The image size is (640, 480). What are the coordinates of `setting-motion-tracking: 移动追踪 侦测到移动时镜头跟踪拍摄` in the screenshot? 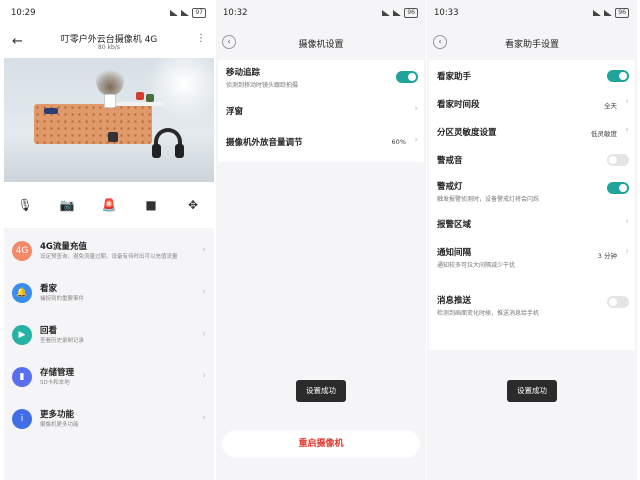 It's located at (321, 78).